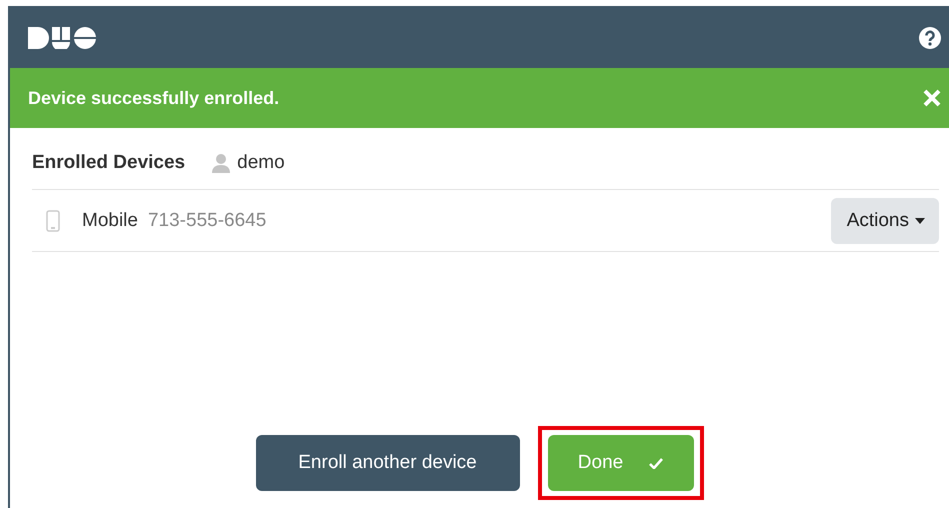  I want to click on user-icon, so click(221, 162).